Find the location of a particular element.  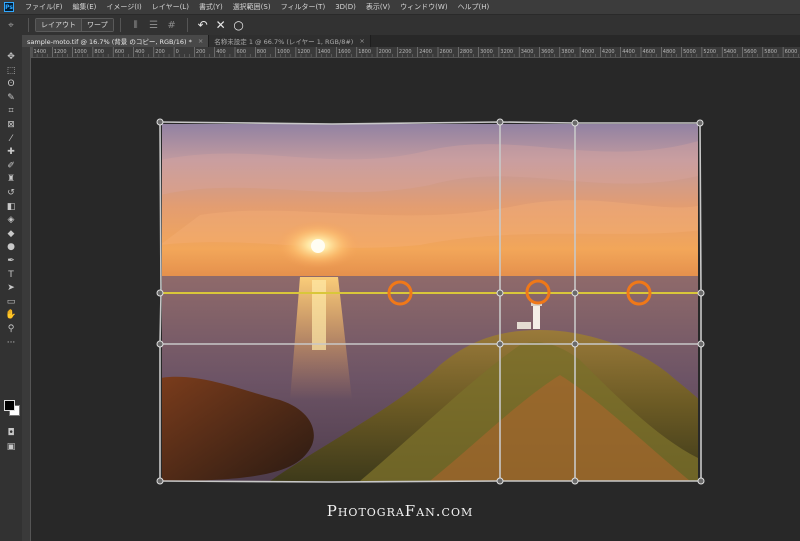

warp-edge-bottom is located at coordinates (430, 481).